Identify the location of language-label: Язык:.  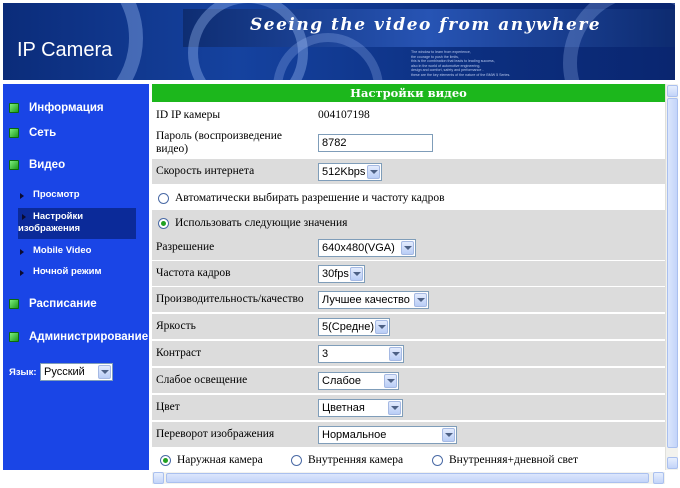
(23, 372).